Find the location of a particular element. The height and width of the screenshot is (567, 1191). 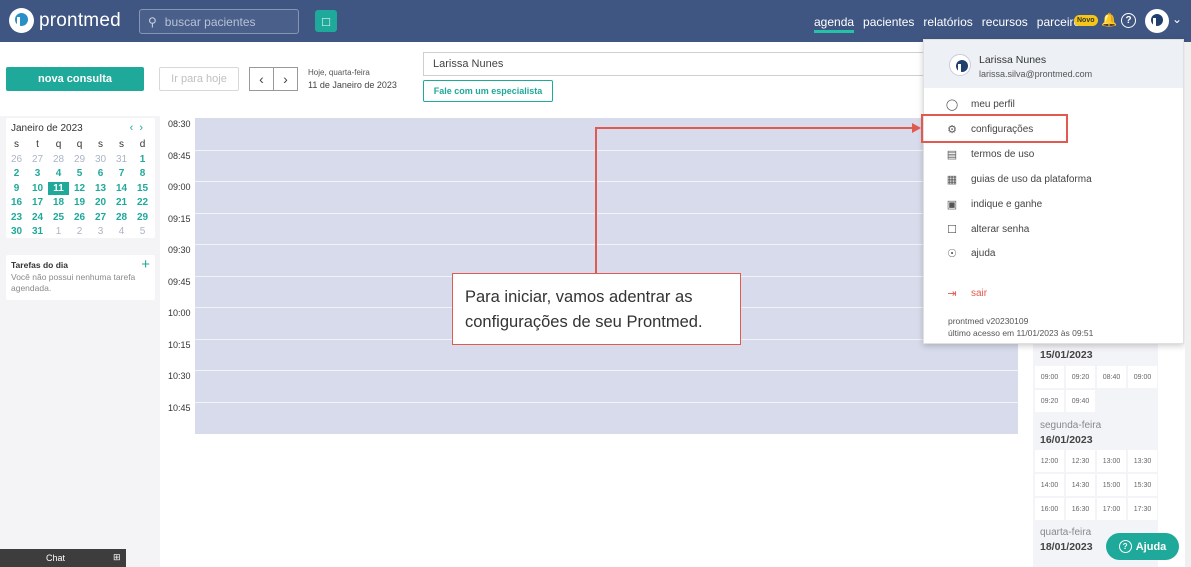

help-icon: ? is located at coordinates (1128, 20).